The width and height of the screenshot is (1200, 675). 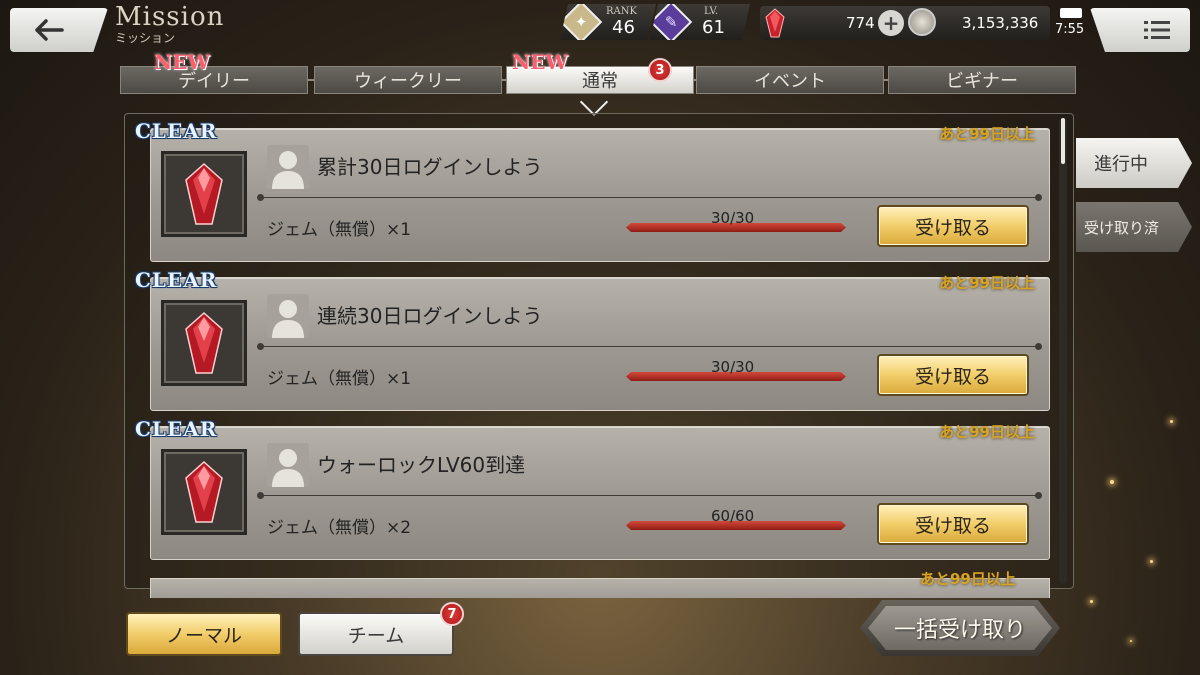 I want to click on mission-title: 累計30日ログインしよう, so click(x=430, y=167).